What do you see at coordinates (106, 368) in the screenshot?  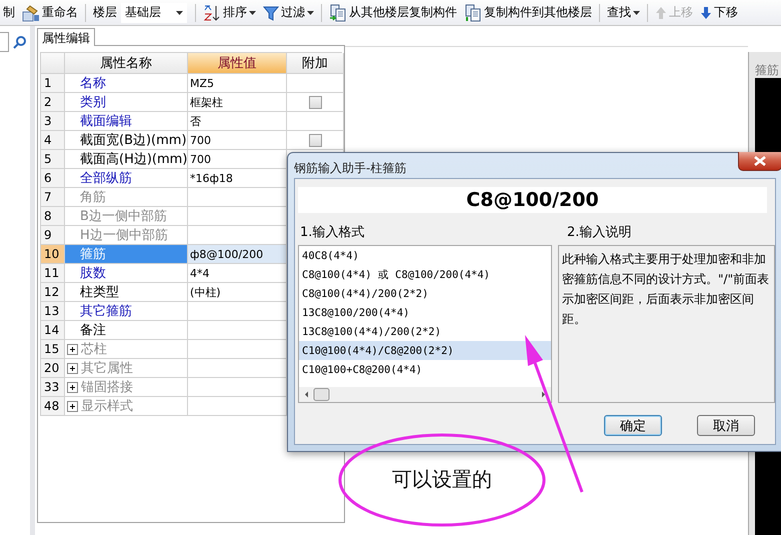 I see `property-name: 其它属性` at bounding box center [106, 368].